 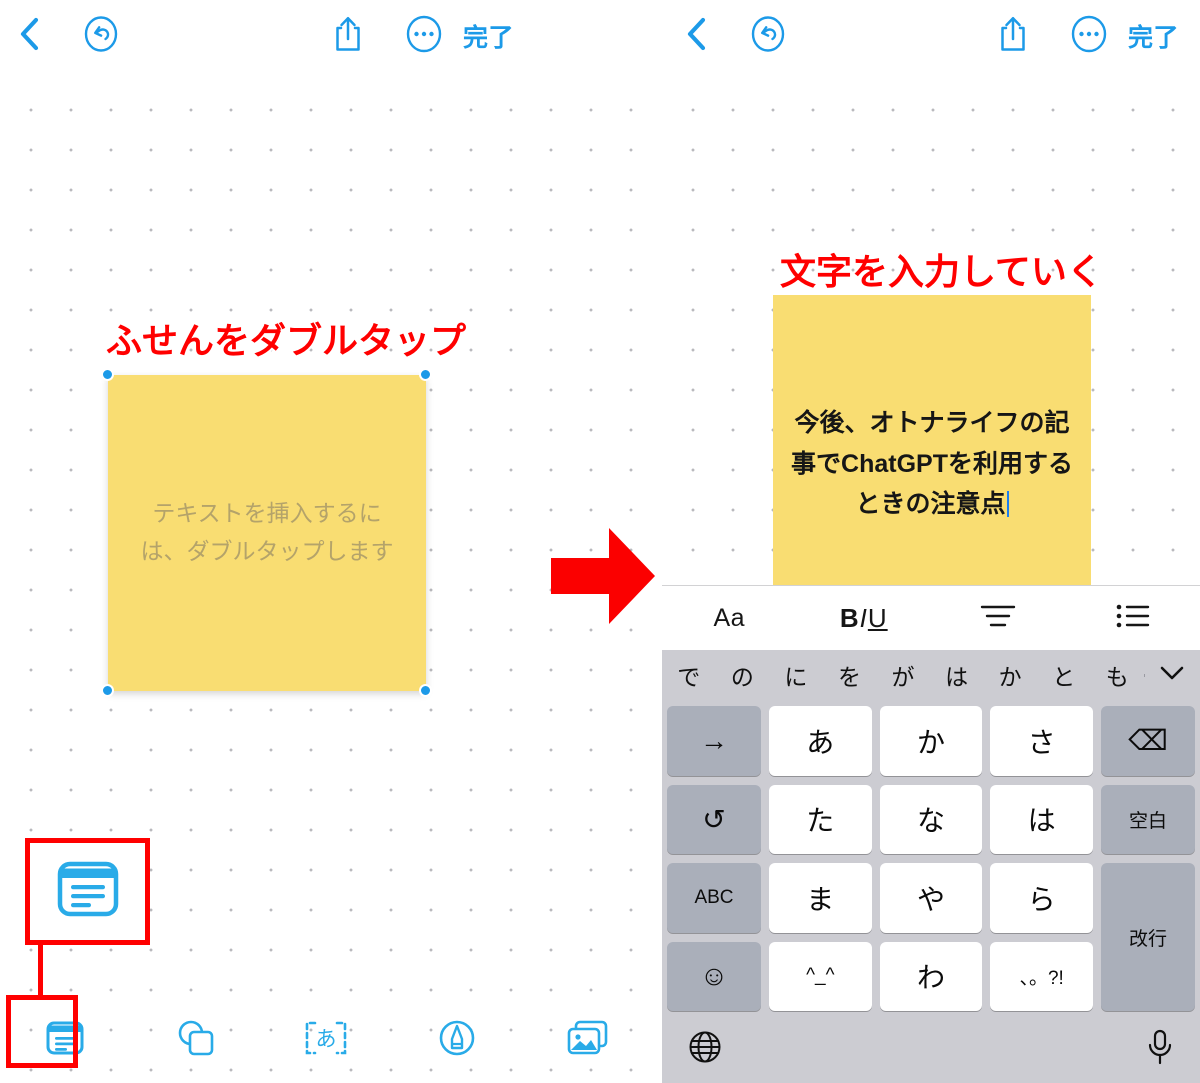 I want to click on list-button, so click(x=1133, y=618).